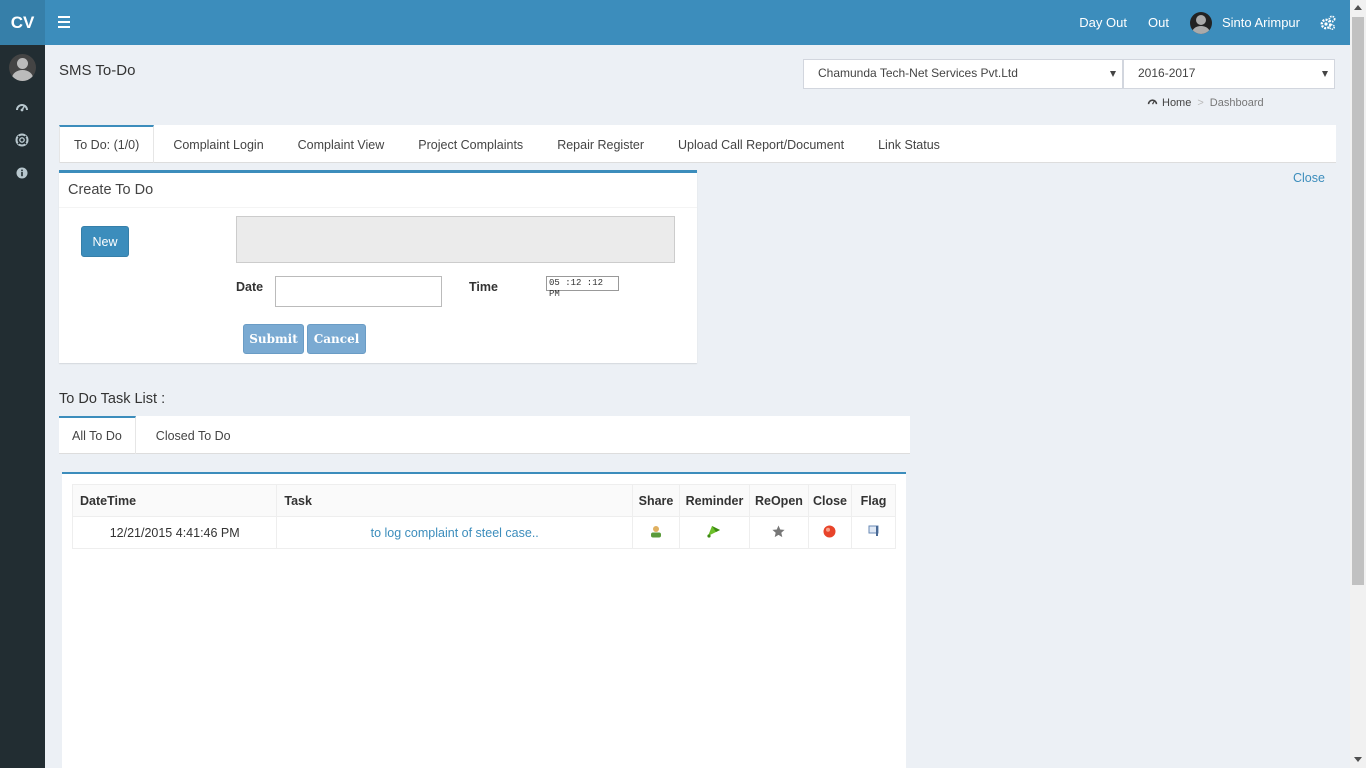  I want to click on tab-closed-todo: Closed To Do, so click(190, 435).